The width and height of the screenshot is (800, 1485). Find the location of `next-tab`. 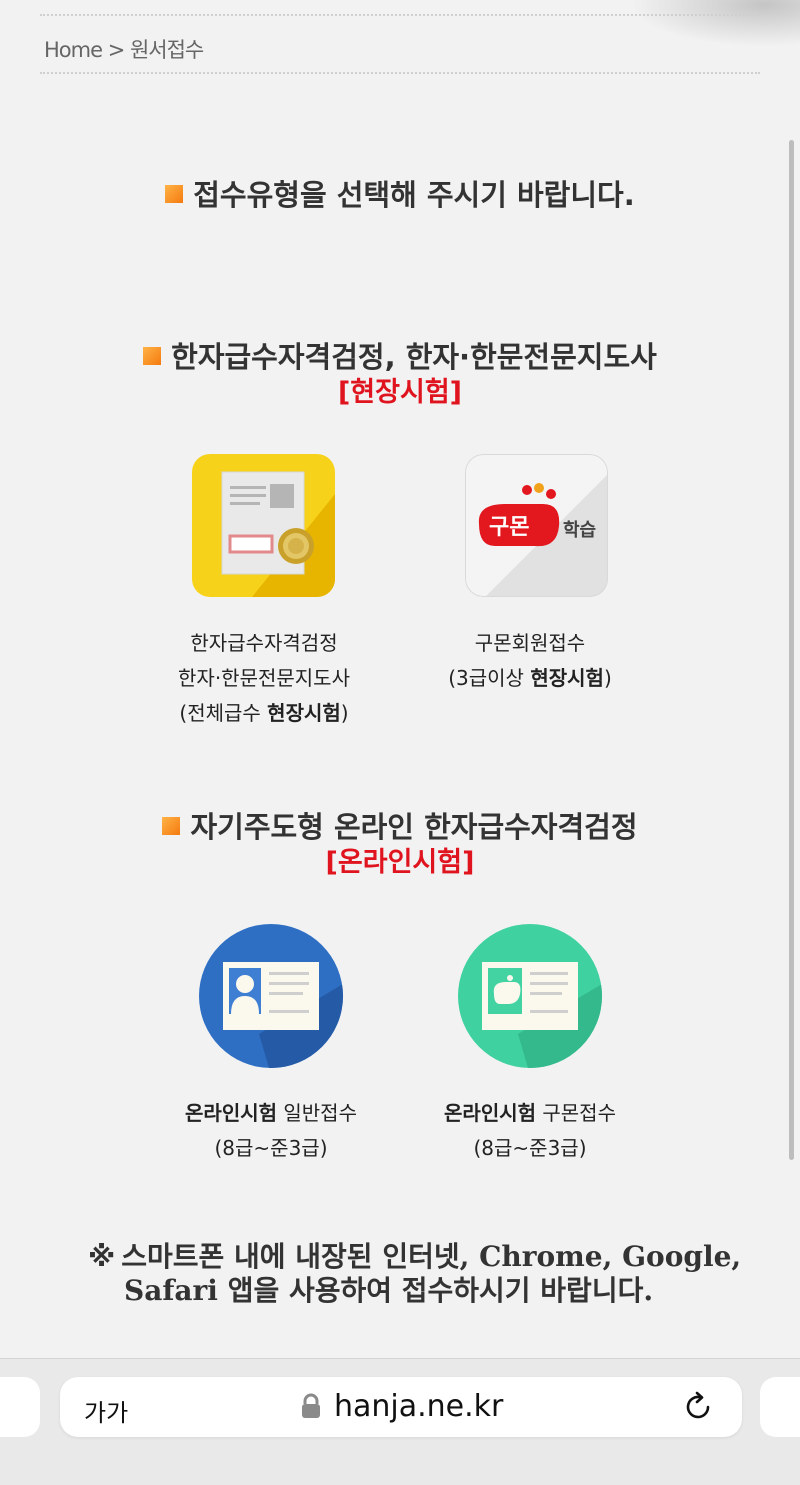

next-tab is located at coordinates (780, 1407).